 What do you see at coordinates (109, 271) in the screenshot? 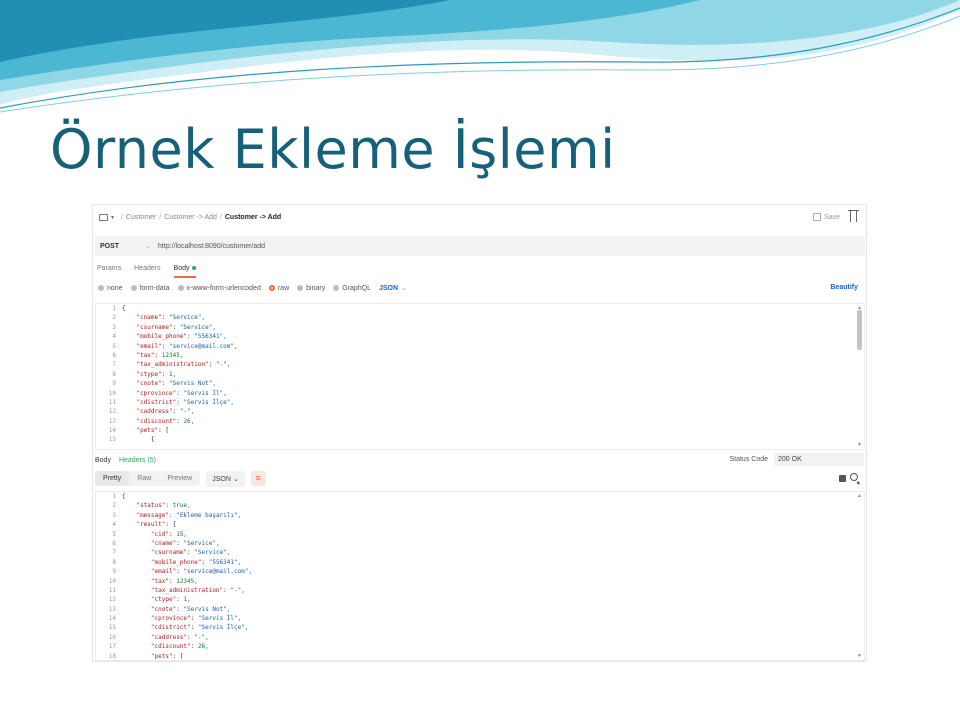
I see `tab-params: Params` at bounding box center [109, 271].